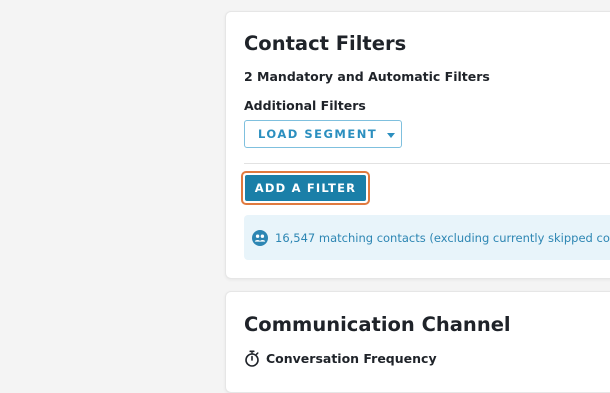 This screenshot has height=393, width=610. I want to click on add-filter-label: ADD A FILTER, so click(305, 188).